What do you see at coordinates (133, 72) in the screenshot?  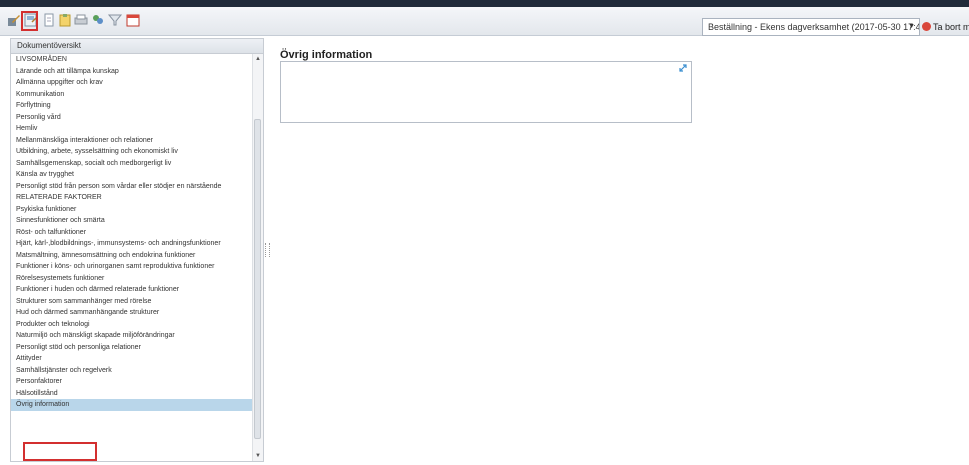 I see `list-item: Lärande och att tillämpa kunskap` at bounding box center [133, 72].